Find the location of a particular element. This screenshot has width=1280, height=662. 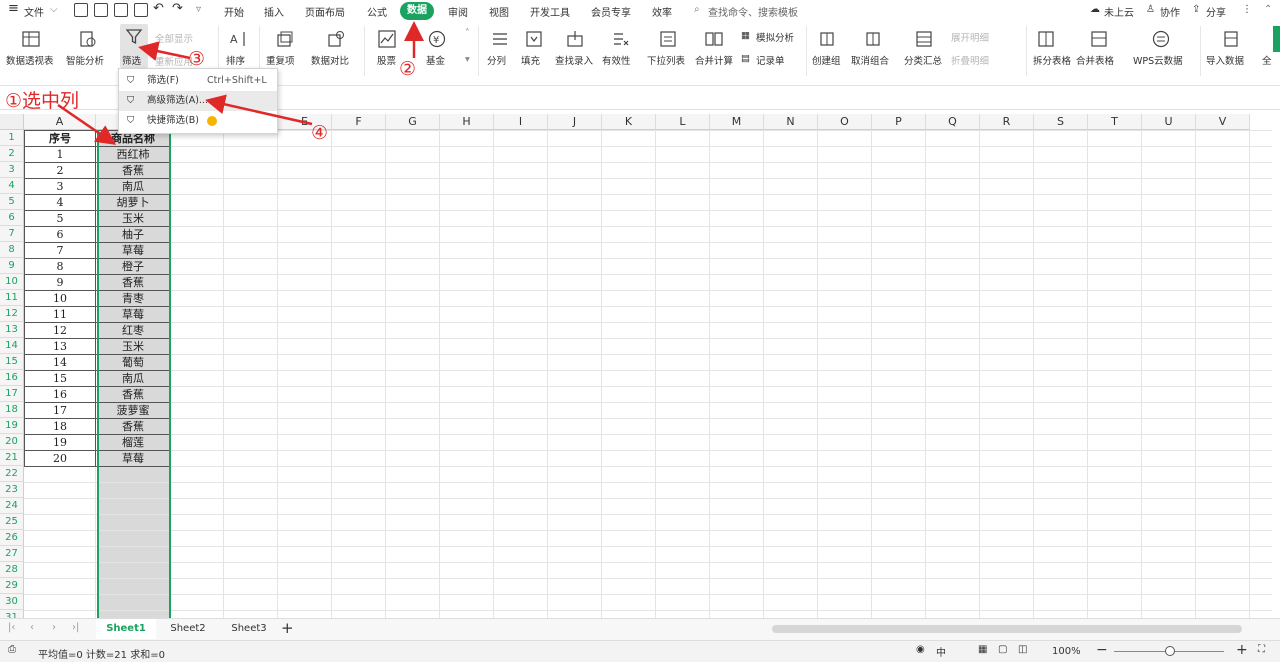

tab-home: 开始 is located at coordinates (234, 11).